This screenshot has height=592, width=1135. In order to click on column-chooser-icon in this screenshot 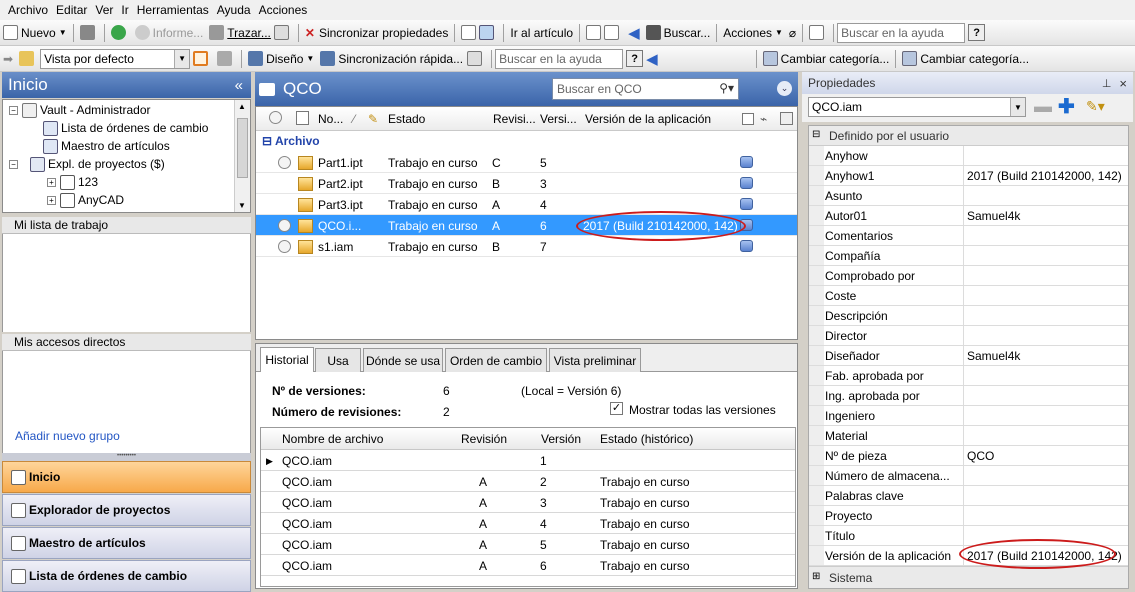, I will do `click(786, 118)`.